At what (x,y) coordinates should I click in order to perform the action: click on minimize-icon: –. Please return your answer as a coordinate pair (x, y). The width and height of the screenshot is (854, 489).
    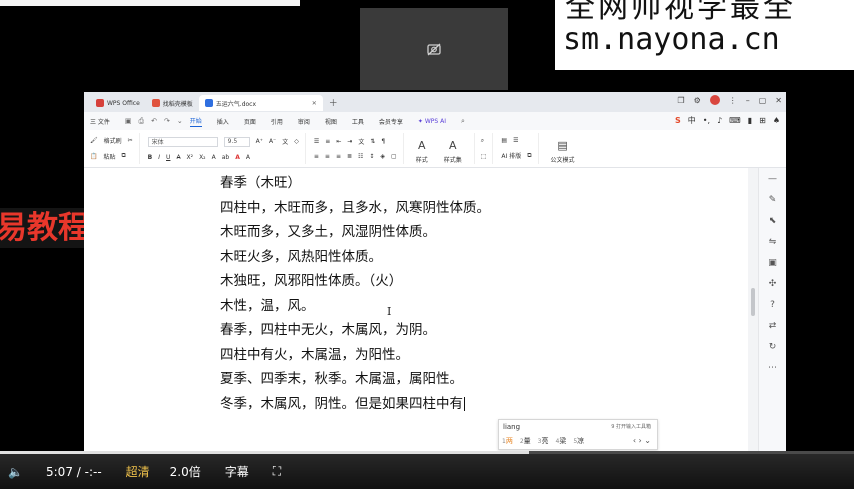
    Looking at the image, I should click on (748, 100).